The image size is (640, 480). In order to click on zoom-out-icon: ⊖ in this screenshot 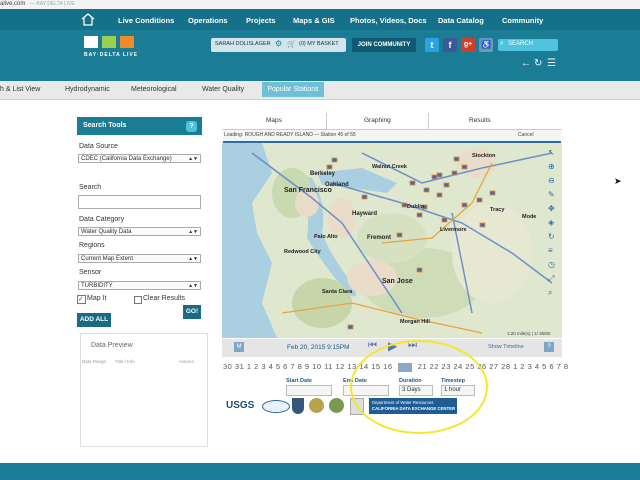, I will do `click(551, 180)`.